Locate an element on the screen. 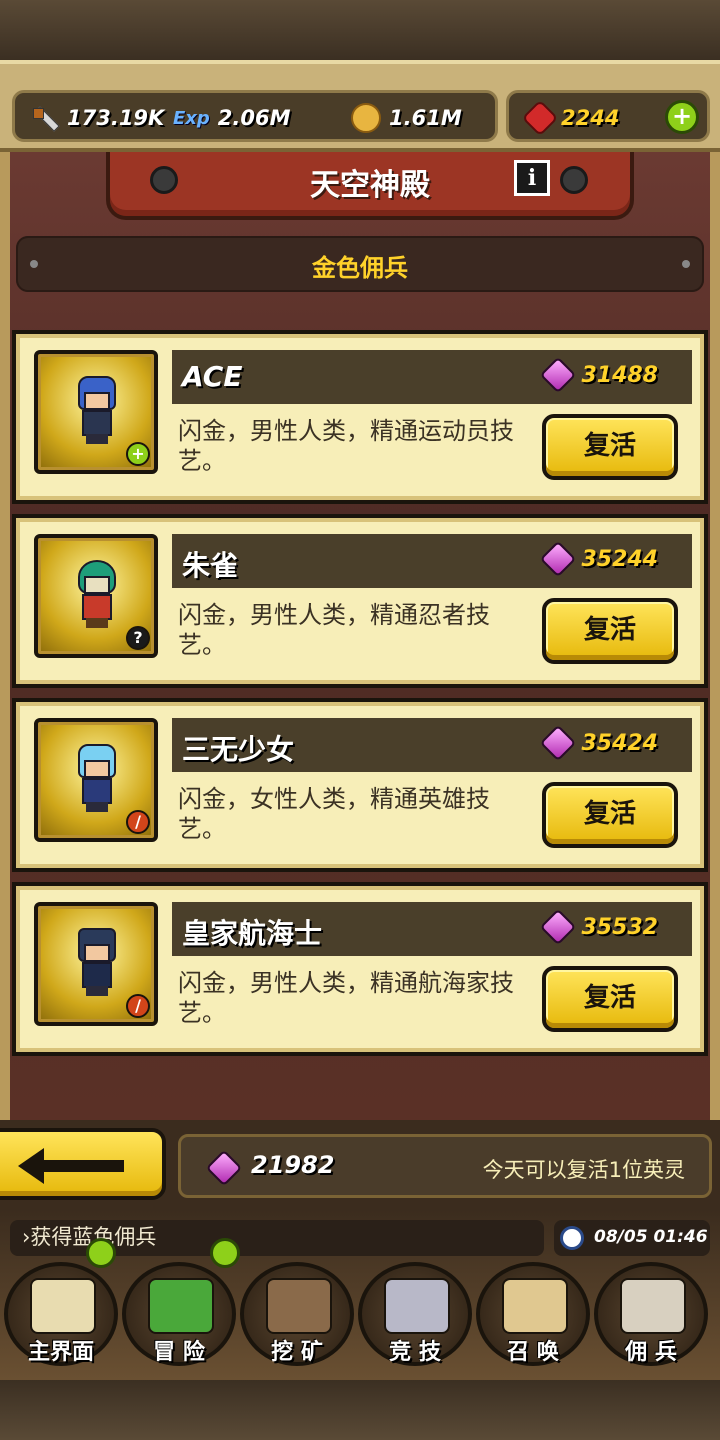  attack-stat: 173.19K is located at coordinates (96, 118).